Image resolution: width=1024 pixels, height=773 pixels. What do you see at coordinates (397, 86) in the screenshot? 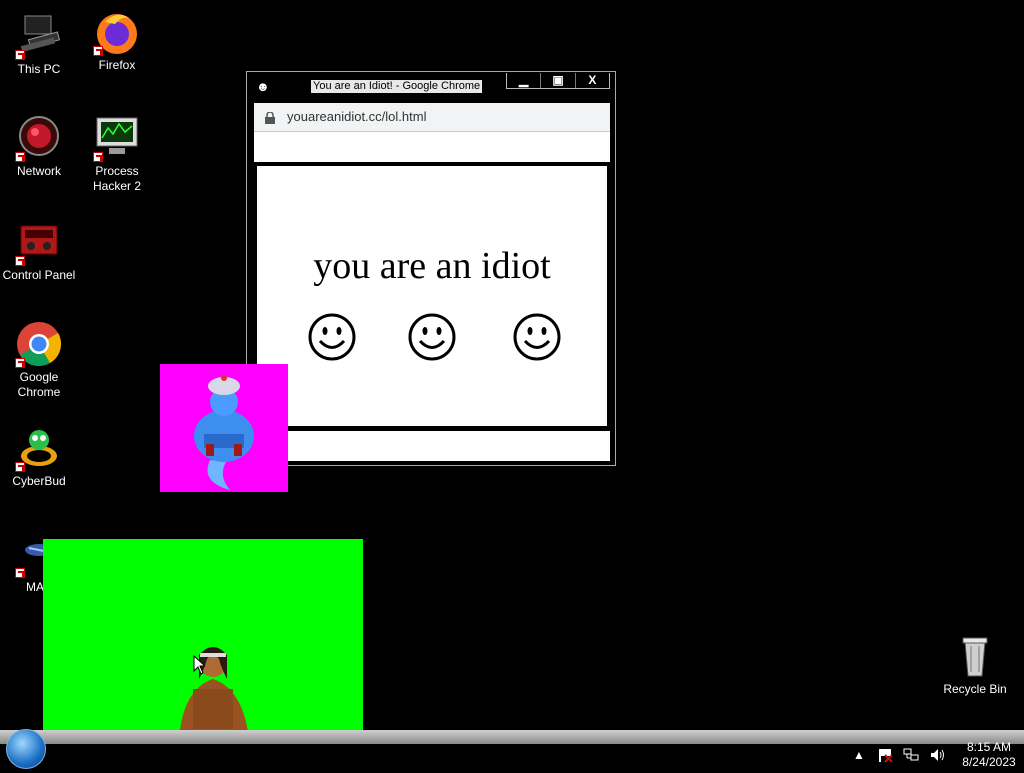
I see `window-title: You are an Idiot! - Google Chrome` at bounding box center [397, 86].